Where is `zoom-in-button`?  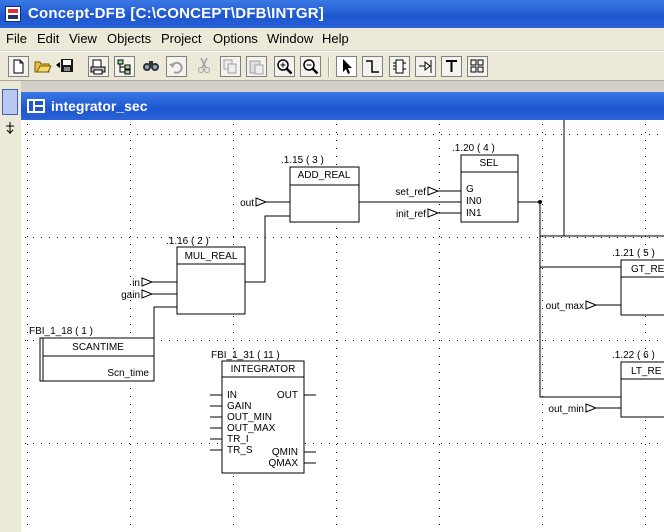 zoom-in-button is located at coordinates (284, 66).